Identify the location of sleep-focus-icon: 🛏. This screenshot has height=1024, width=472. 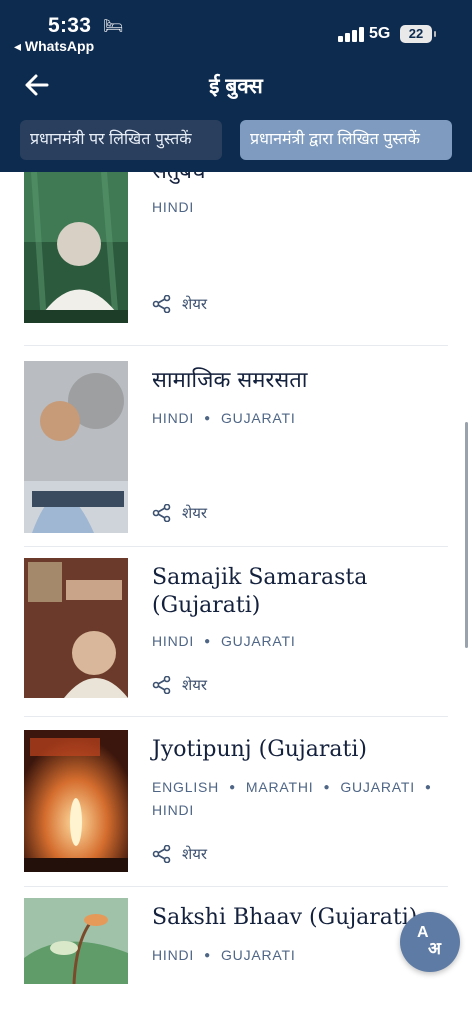
(113, 26).